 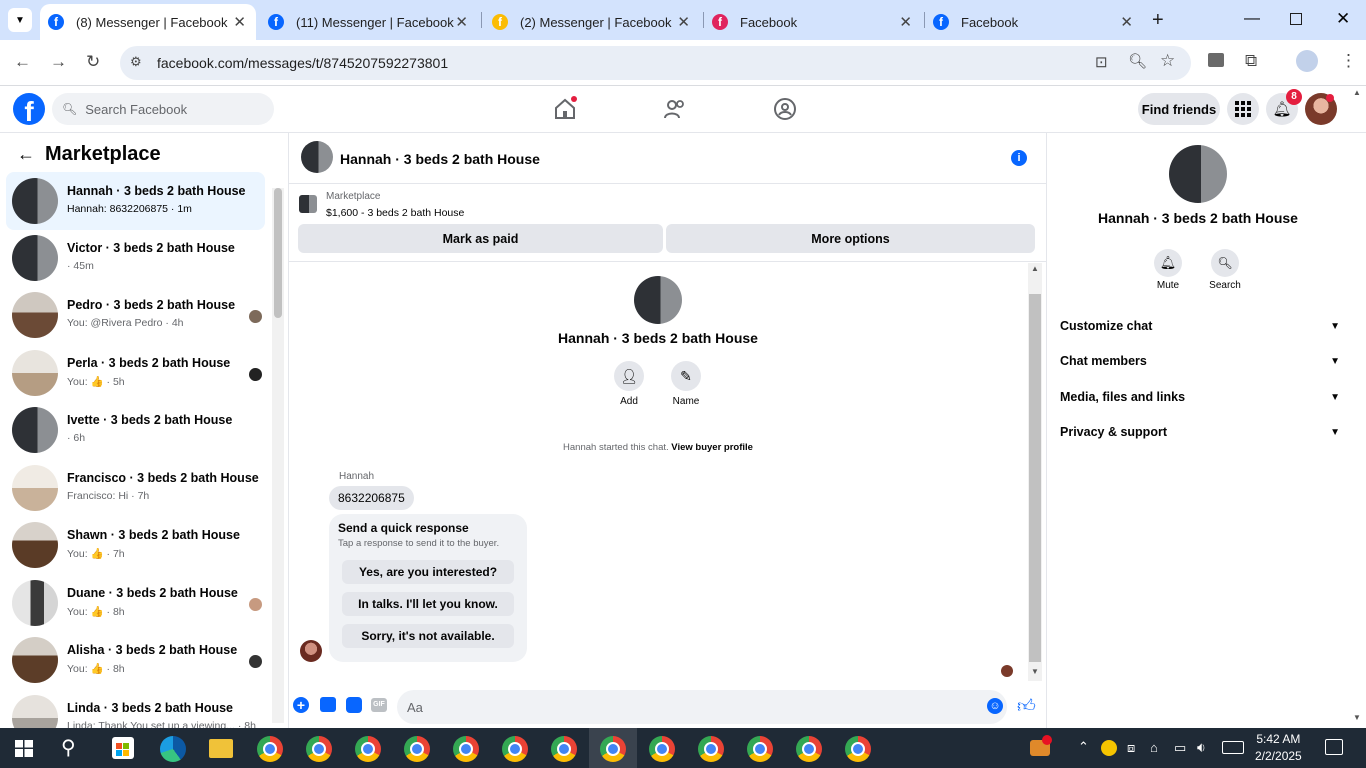 What do you see at coordinates (1296, 19) in the screenshot?
I see `restore-icon` at bounding box center [1296, 19].